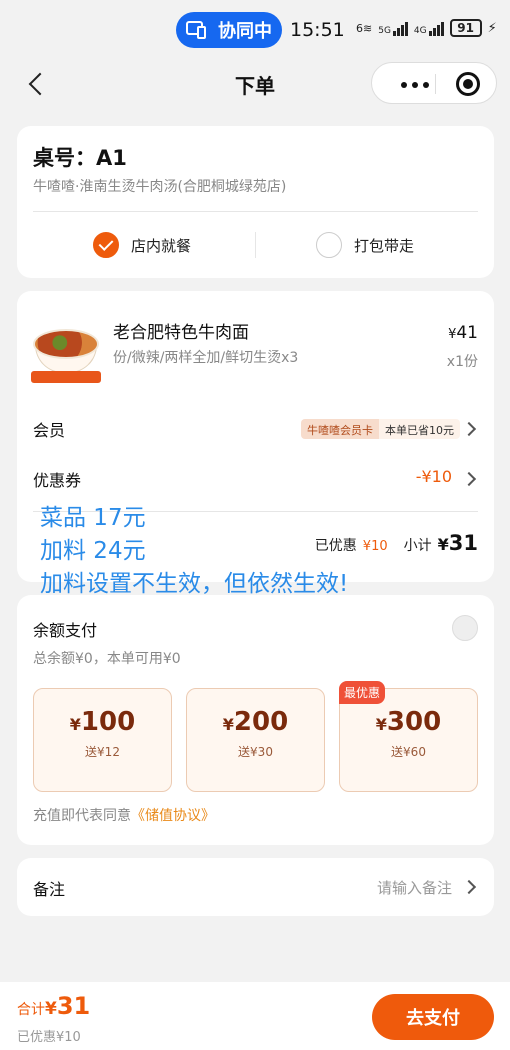 Image resolution: width=510 pixels, height=1050 pixels. I want to click on annotation-overlay: 菜品 17元 加料 24元 加料设置不生效，但依然生效!, so click(194, 551).